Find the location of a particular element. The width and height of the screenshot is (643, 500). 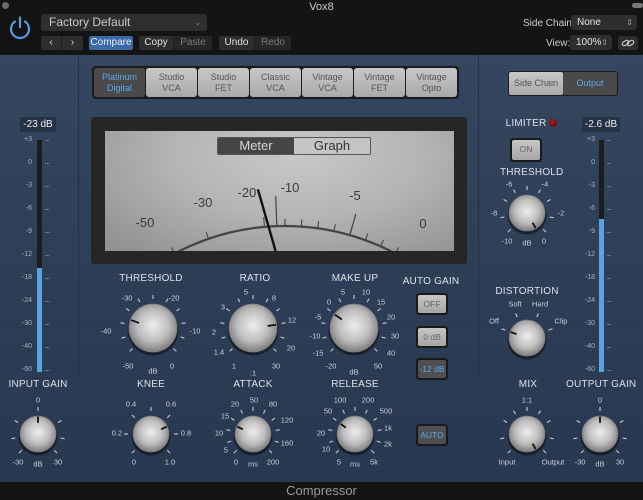

distortion-knob is located at coordinates (527, 338).